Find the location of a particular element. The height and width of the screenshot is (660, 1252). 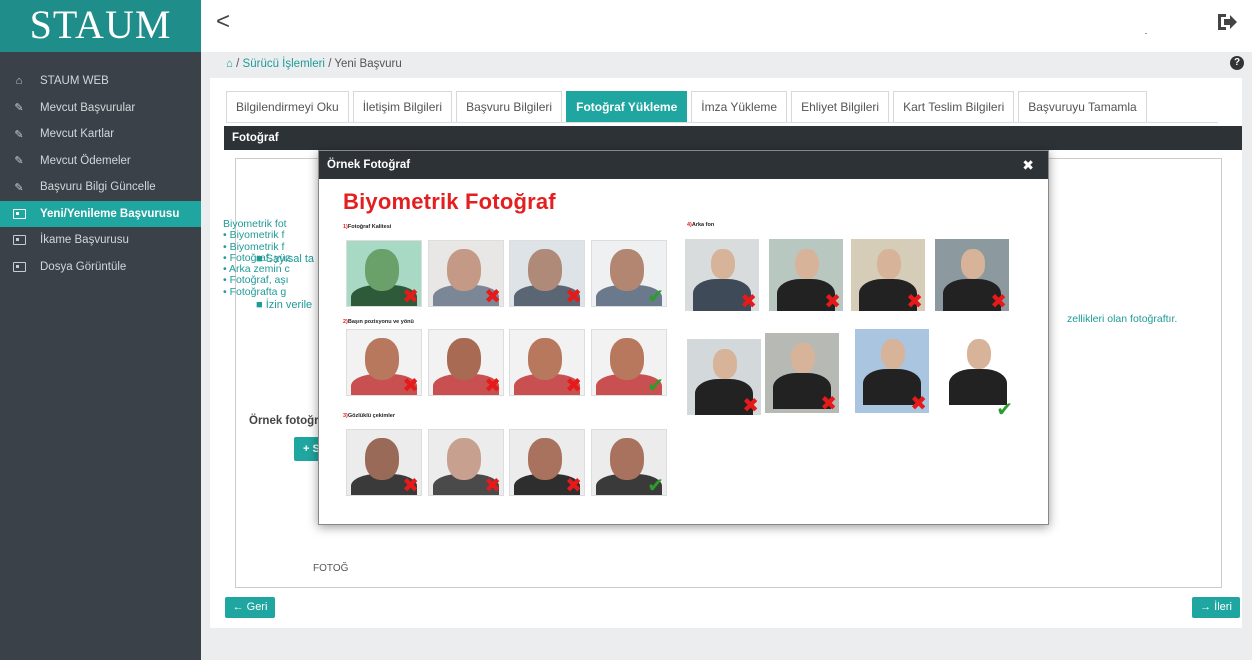

sidebar-item-ikame: İkame Başvurusu is located at coordinates (100, 240).